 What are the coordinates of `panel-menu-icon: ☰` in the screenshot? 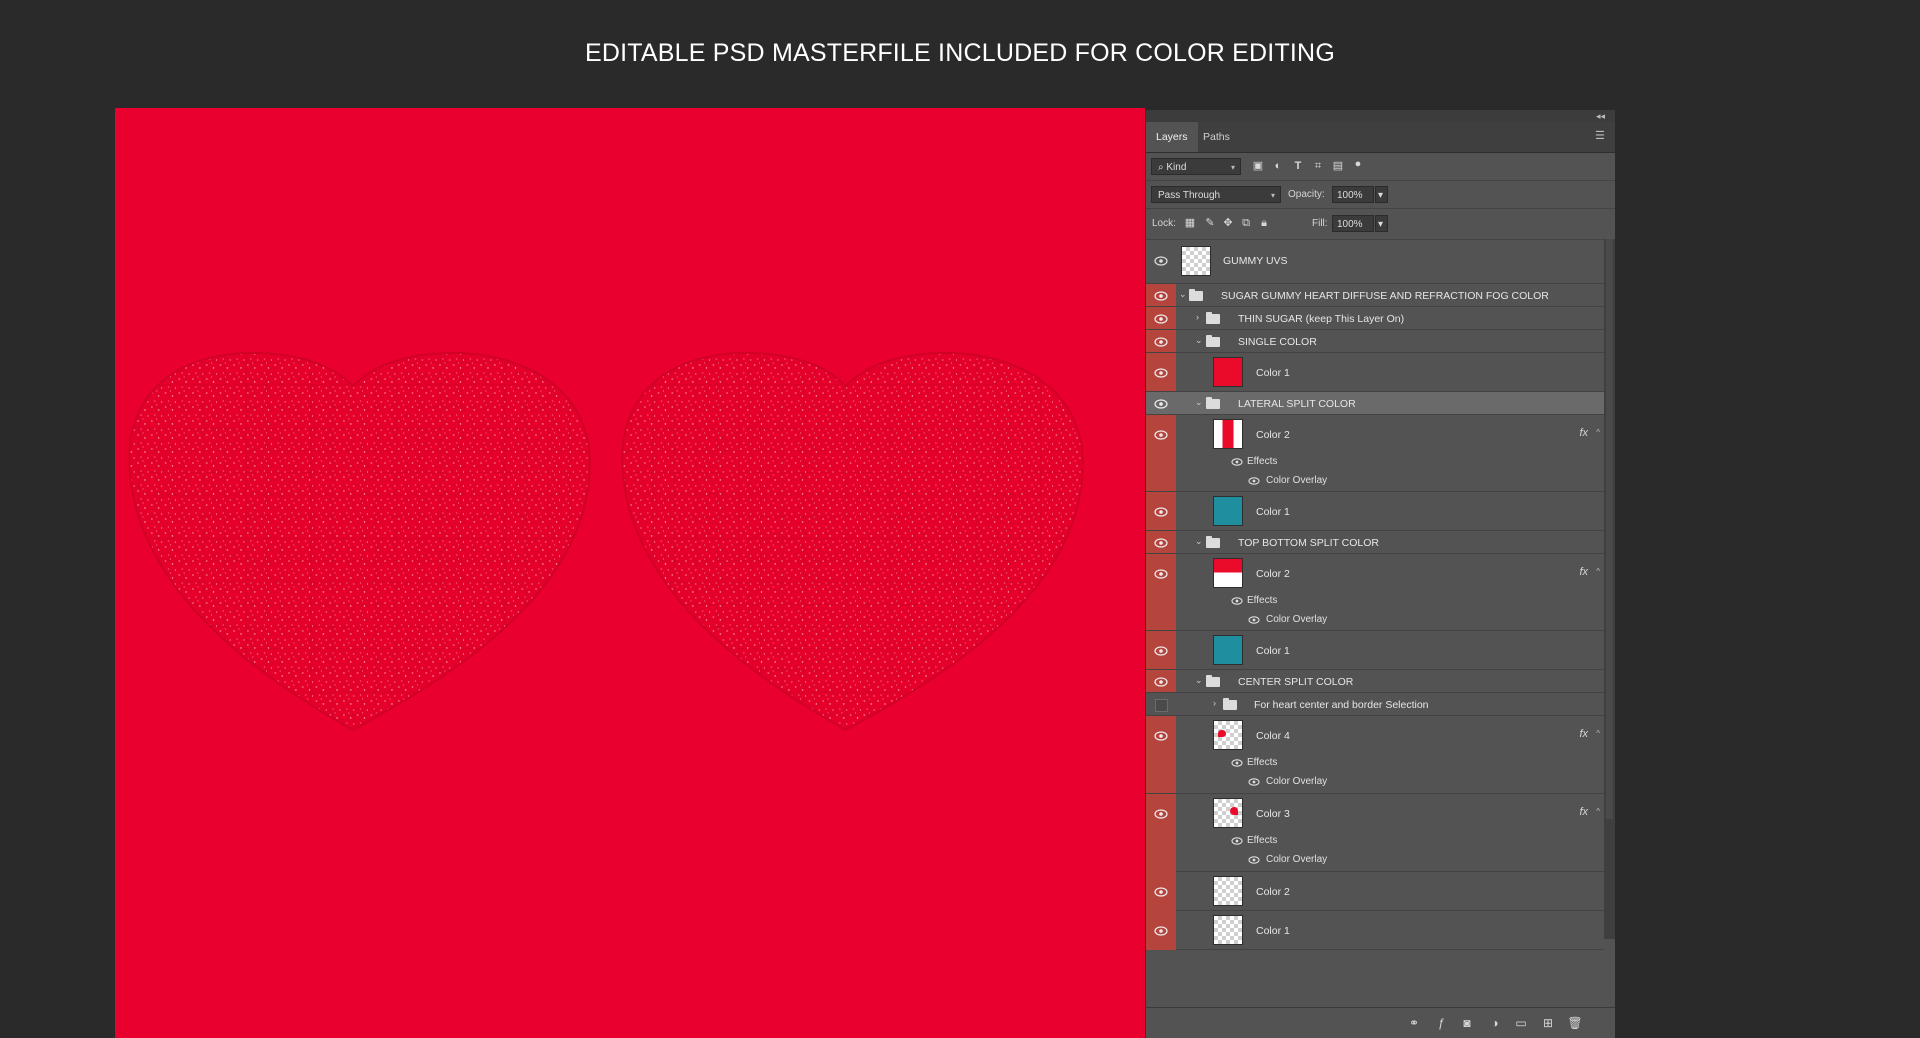 It's located at (1601, 136).